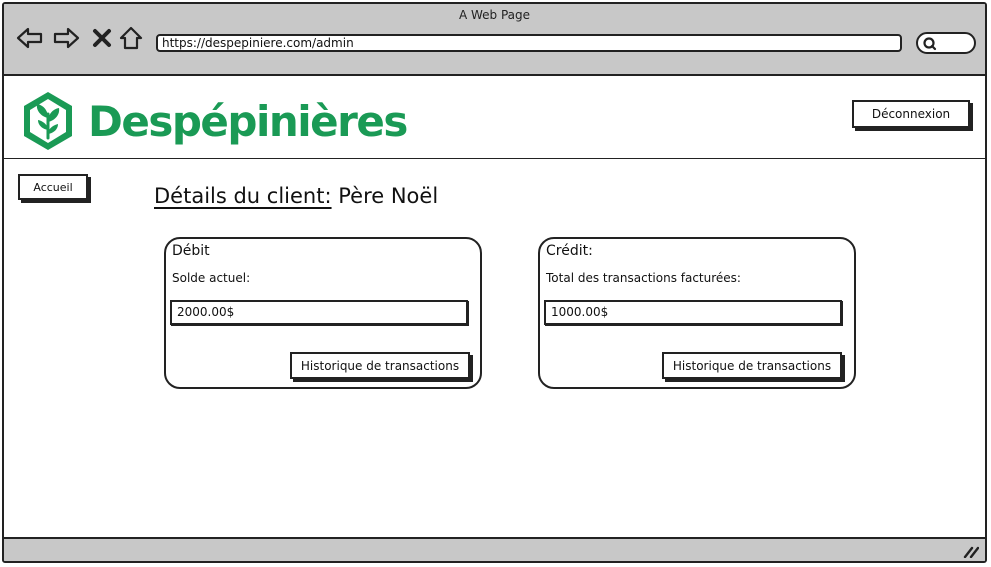 The image size is (991, 567). I want to click on home-nav-button: Accueil, so click(53, 187).